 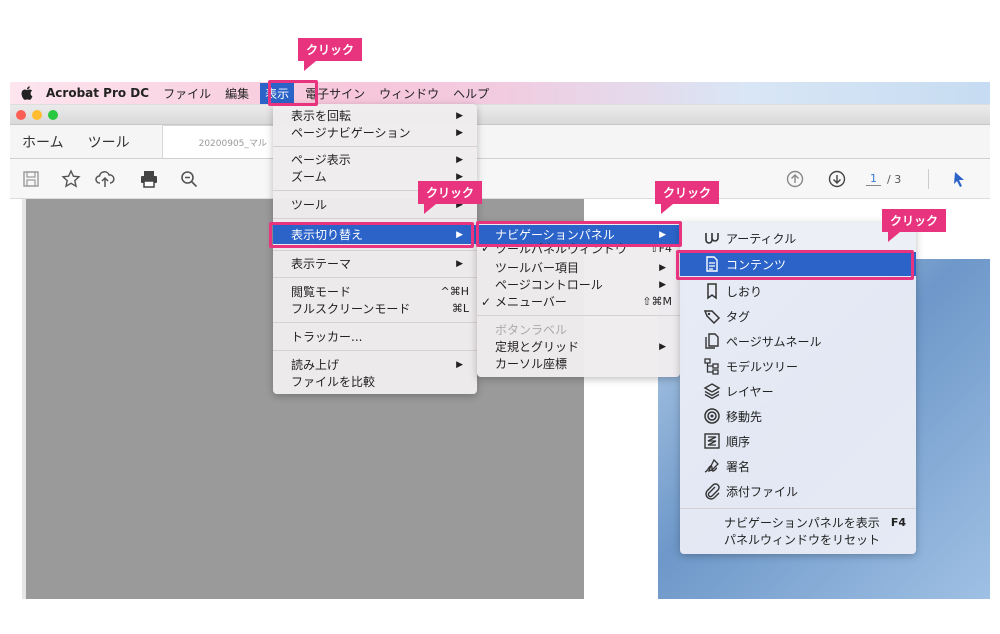 What do you see at coordinates (43, 142) in the screenshot?
I see `tab-home: ホーム` at bounding box center [43, 142].